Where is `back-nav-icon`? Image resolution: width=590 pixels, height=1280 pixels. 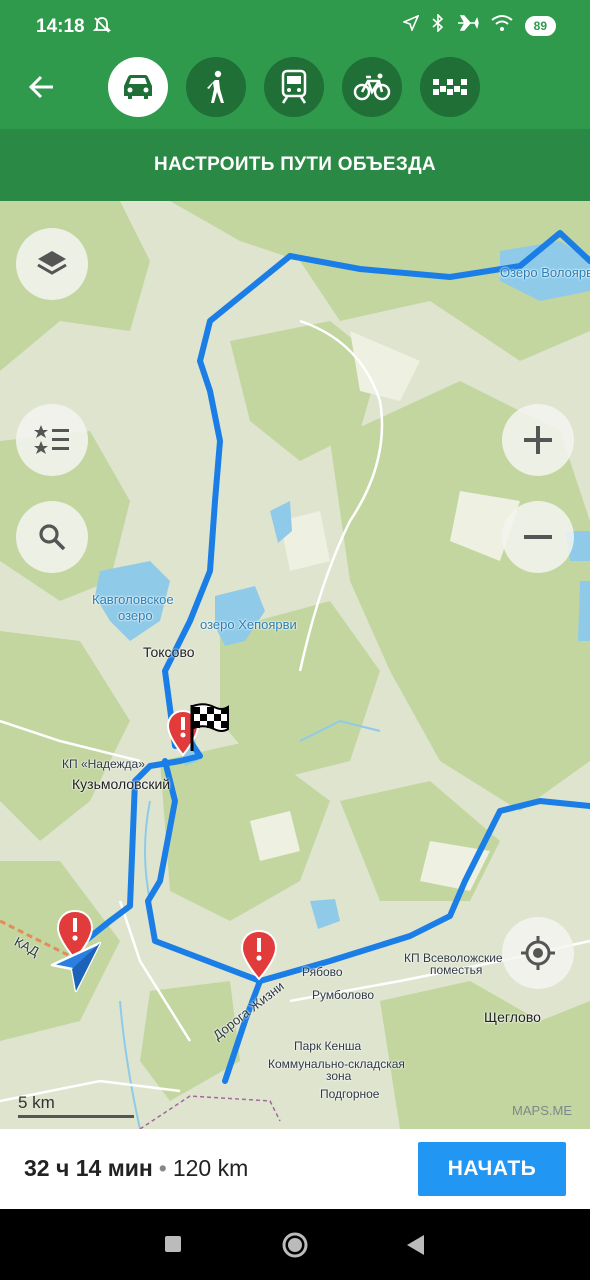
back-nav-icon is located at coordinates (415, 1245).